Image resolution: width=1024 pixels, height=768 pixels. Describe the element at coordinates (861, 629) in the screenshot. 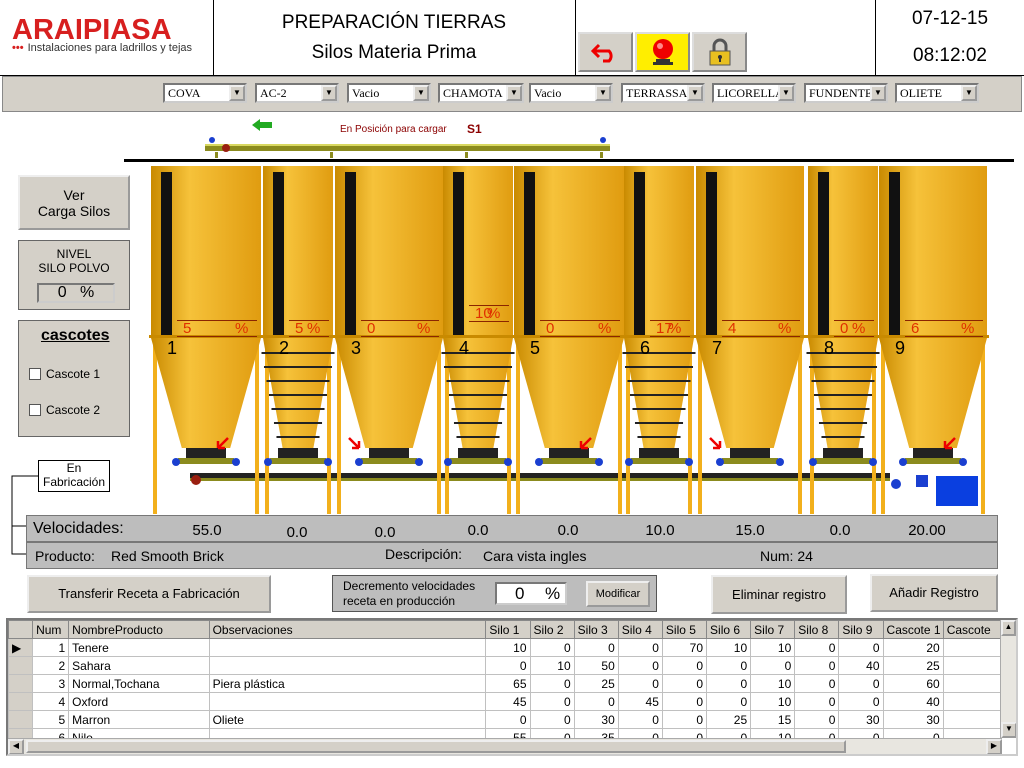

I see `column-header: Silo 9` at that location.